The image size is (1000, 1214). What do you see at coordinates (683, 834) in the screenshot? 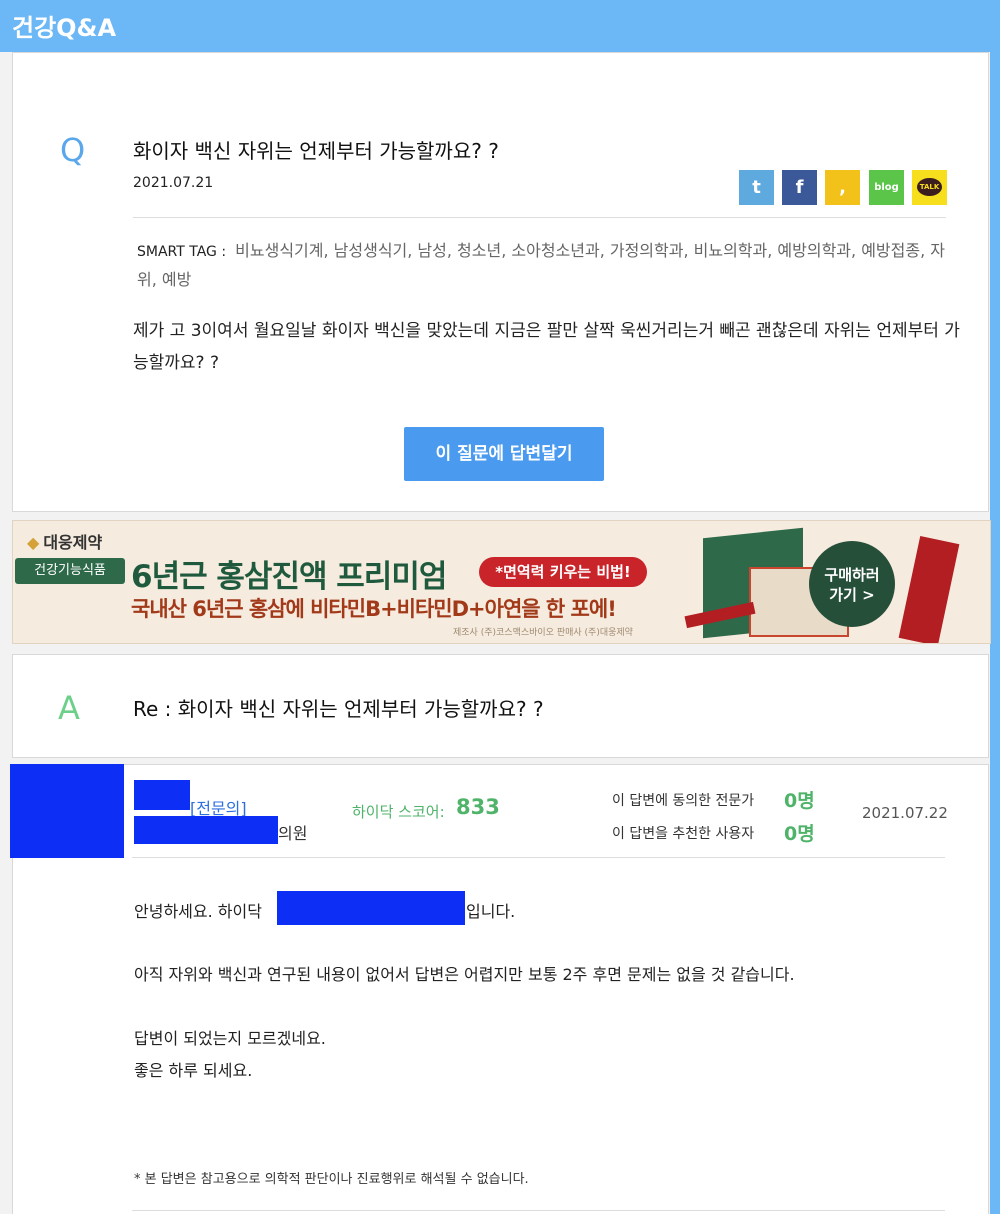
I see `recommend-users-label: 이 답변을 추천한 사용자` at bounding box center [683, 834].